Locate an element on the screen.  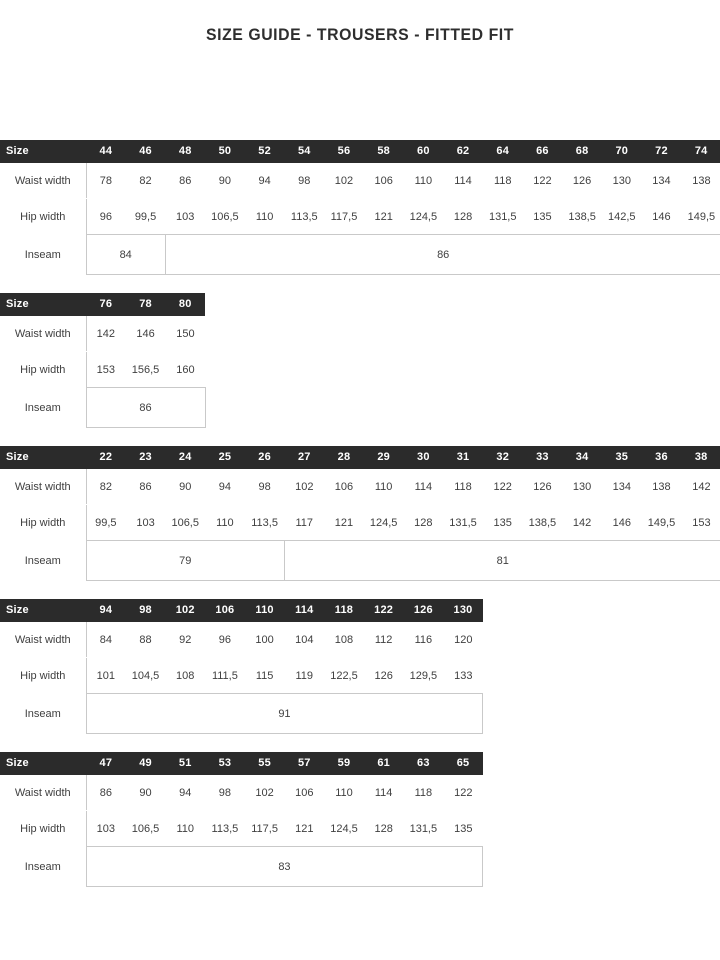
measurement-cell: 92 is located at coordinates (185, 640).